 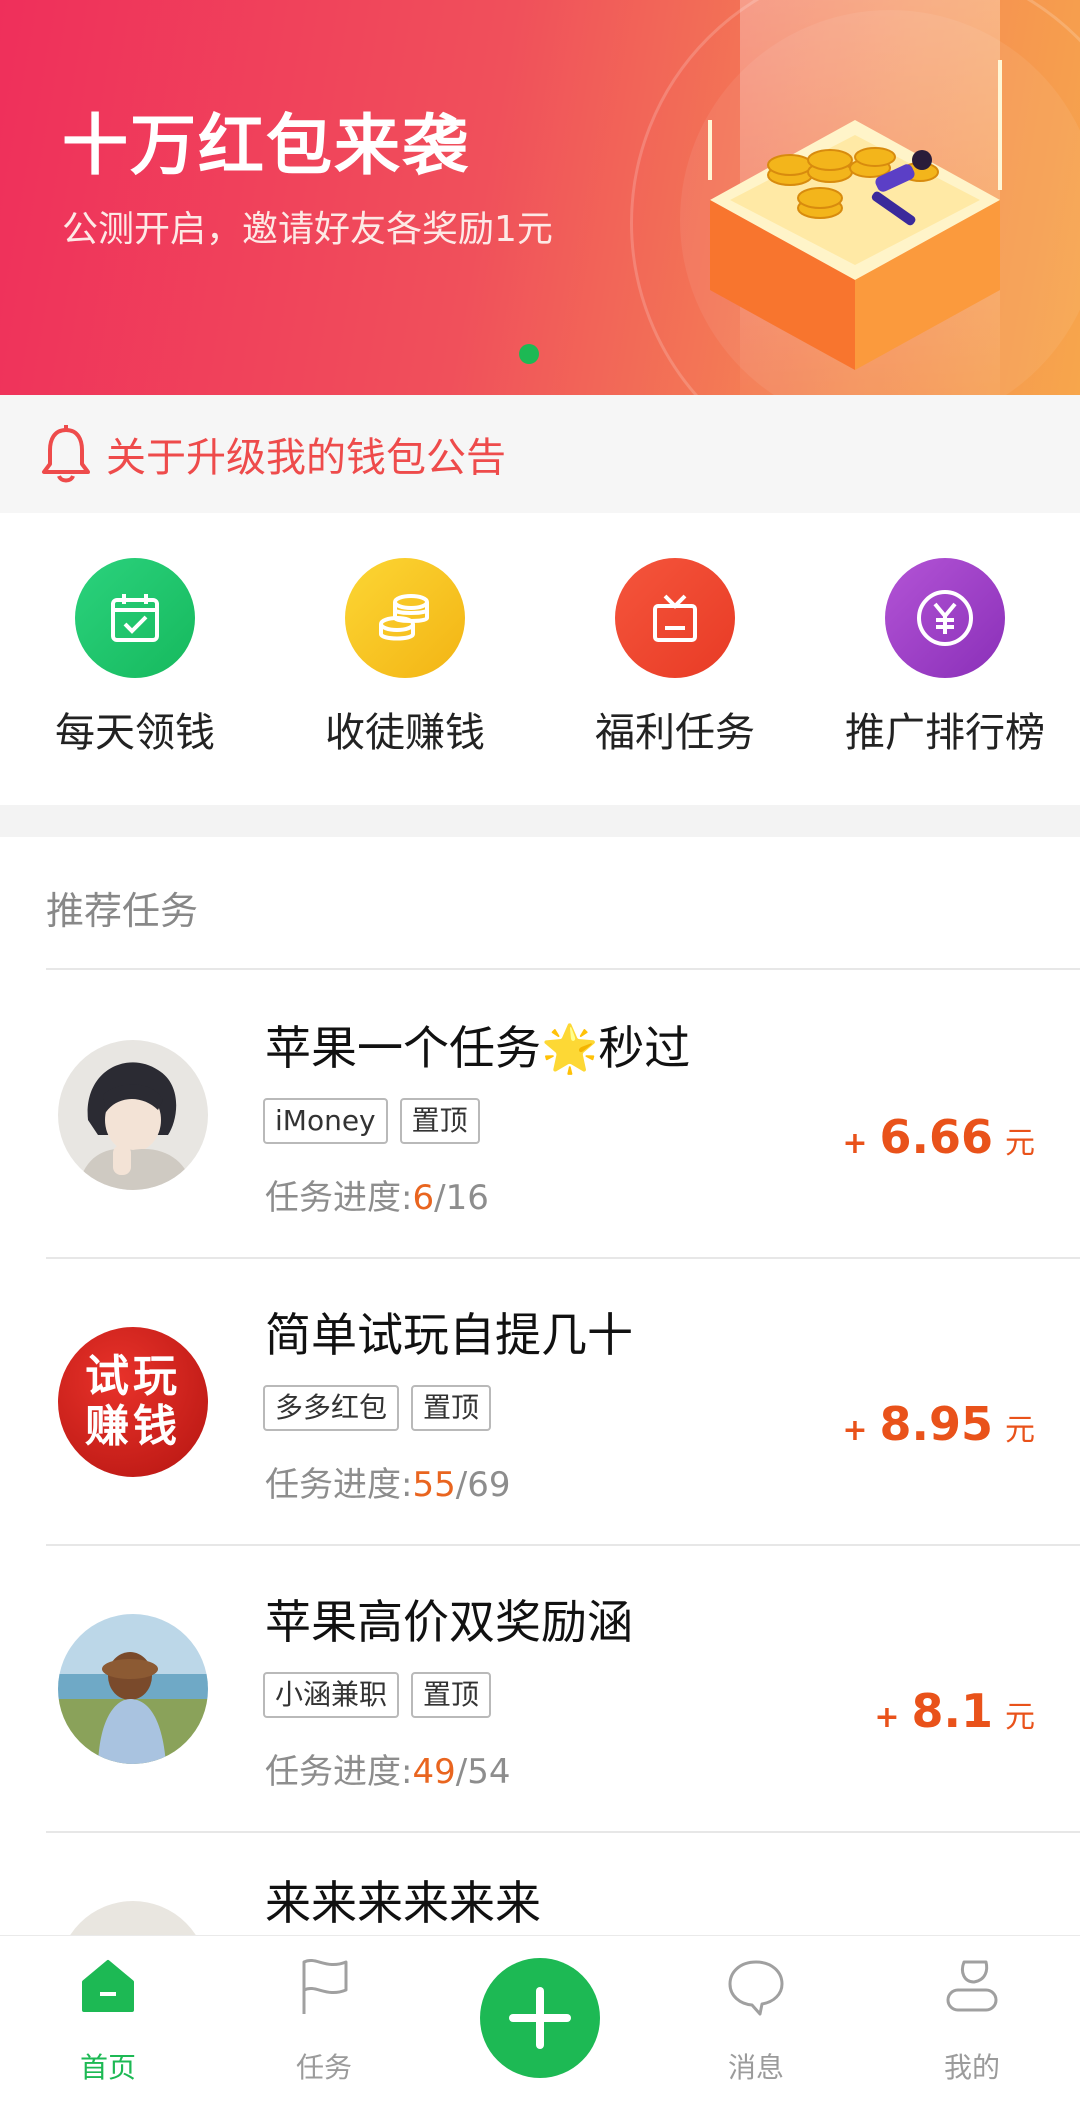 What do you see at coordinates (756, 2018) in the screenshot?
I see `nav-messages: 消息` at bounding box center [756, 2018].